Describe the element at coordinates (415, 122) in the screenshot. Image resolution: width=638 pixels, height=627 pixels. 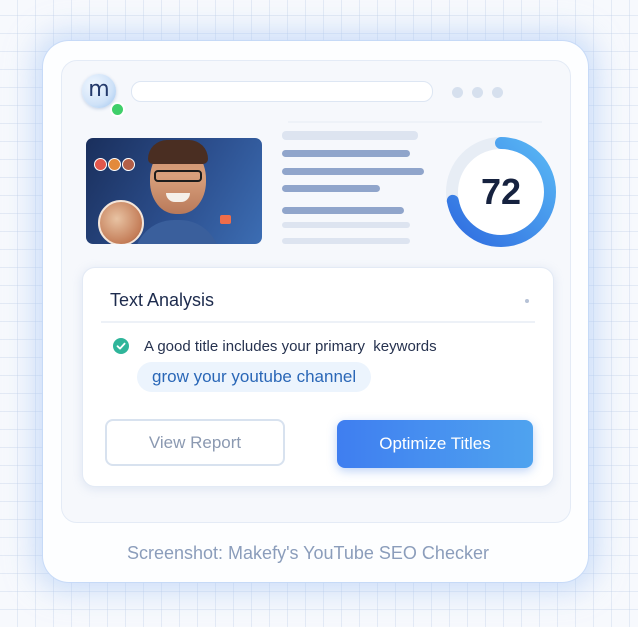
I see `header-divider` at that location.